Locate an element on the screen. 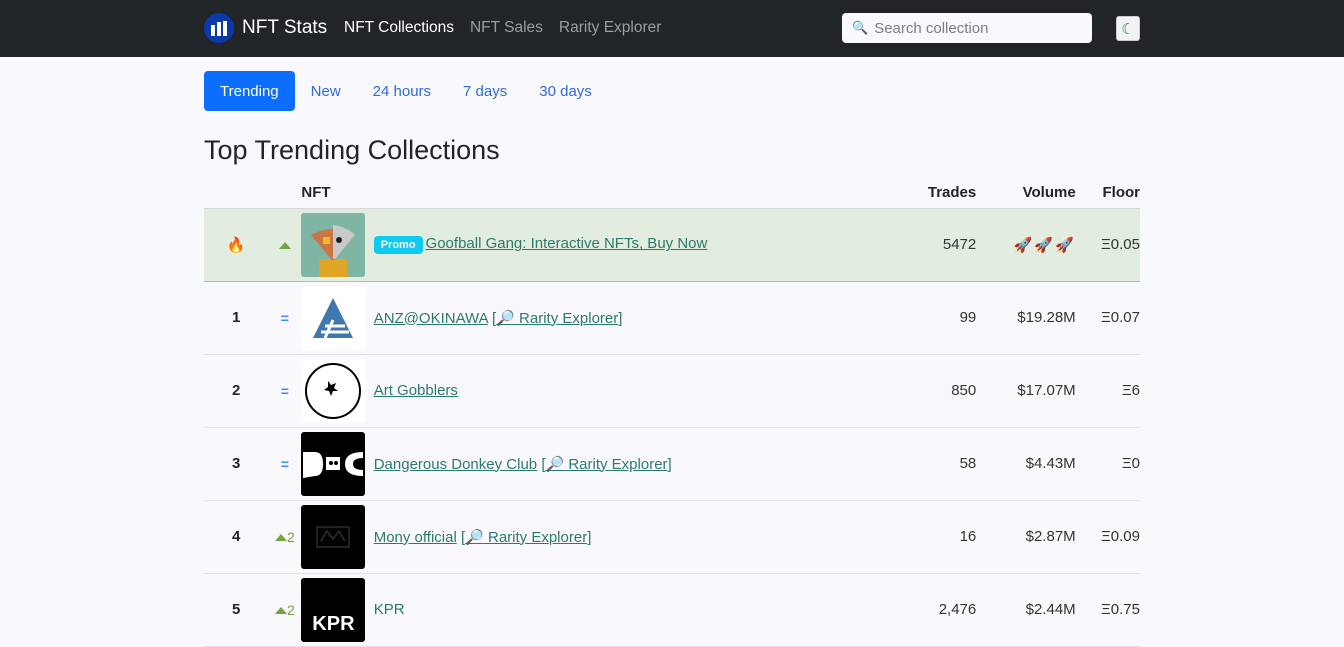 This screenshot has width=1344, height=647. floor-value: Ξ0 is located at coordinates (1107, 464).